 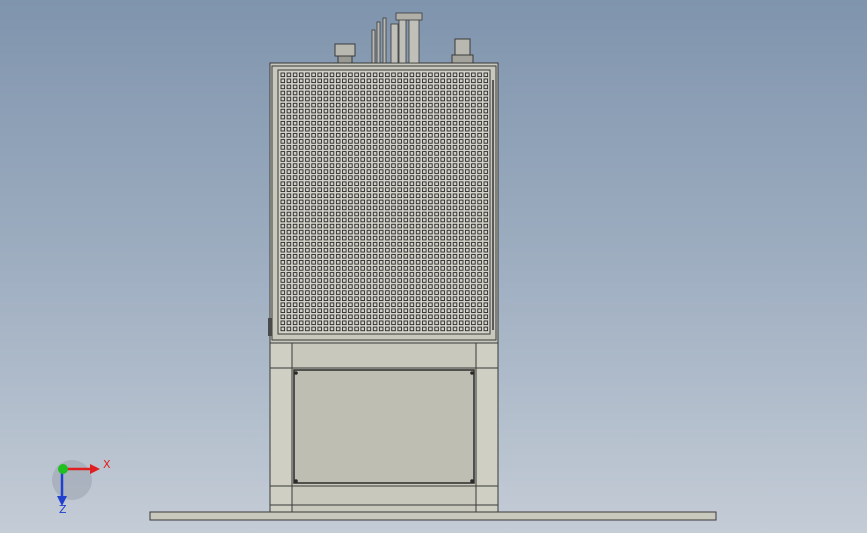 I want to click on access-panel, so click(x=384, y=426).